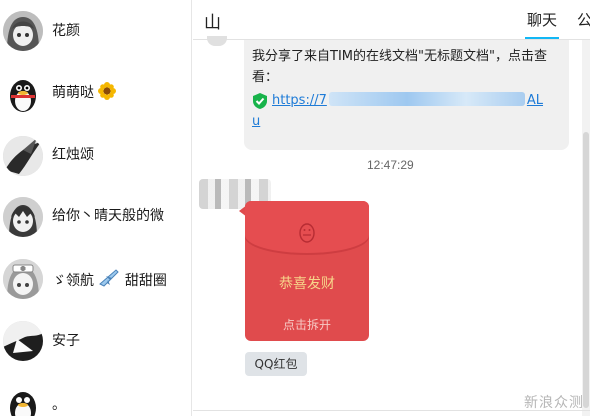 This screenshot has width=590, height=416. What do you see at coordinates (145, 281) in the screenshot?
I see `contact-name-suffix: 甜甜圈` at bounding box center [145, 281].